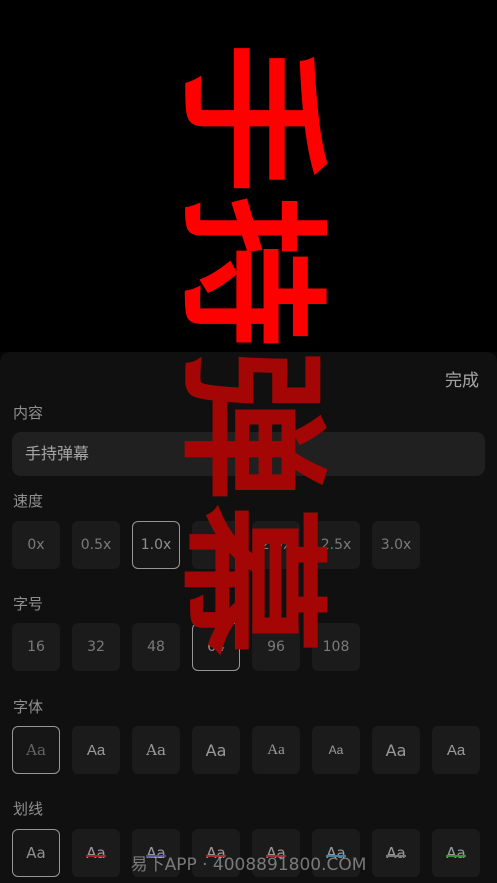 The image size is (497, 883). What do you see at coordinates (216, 647) in the screenshot?
I see `size-option-selected: 64` at bounding box center [216, 647].